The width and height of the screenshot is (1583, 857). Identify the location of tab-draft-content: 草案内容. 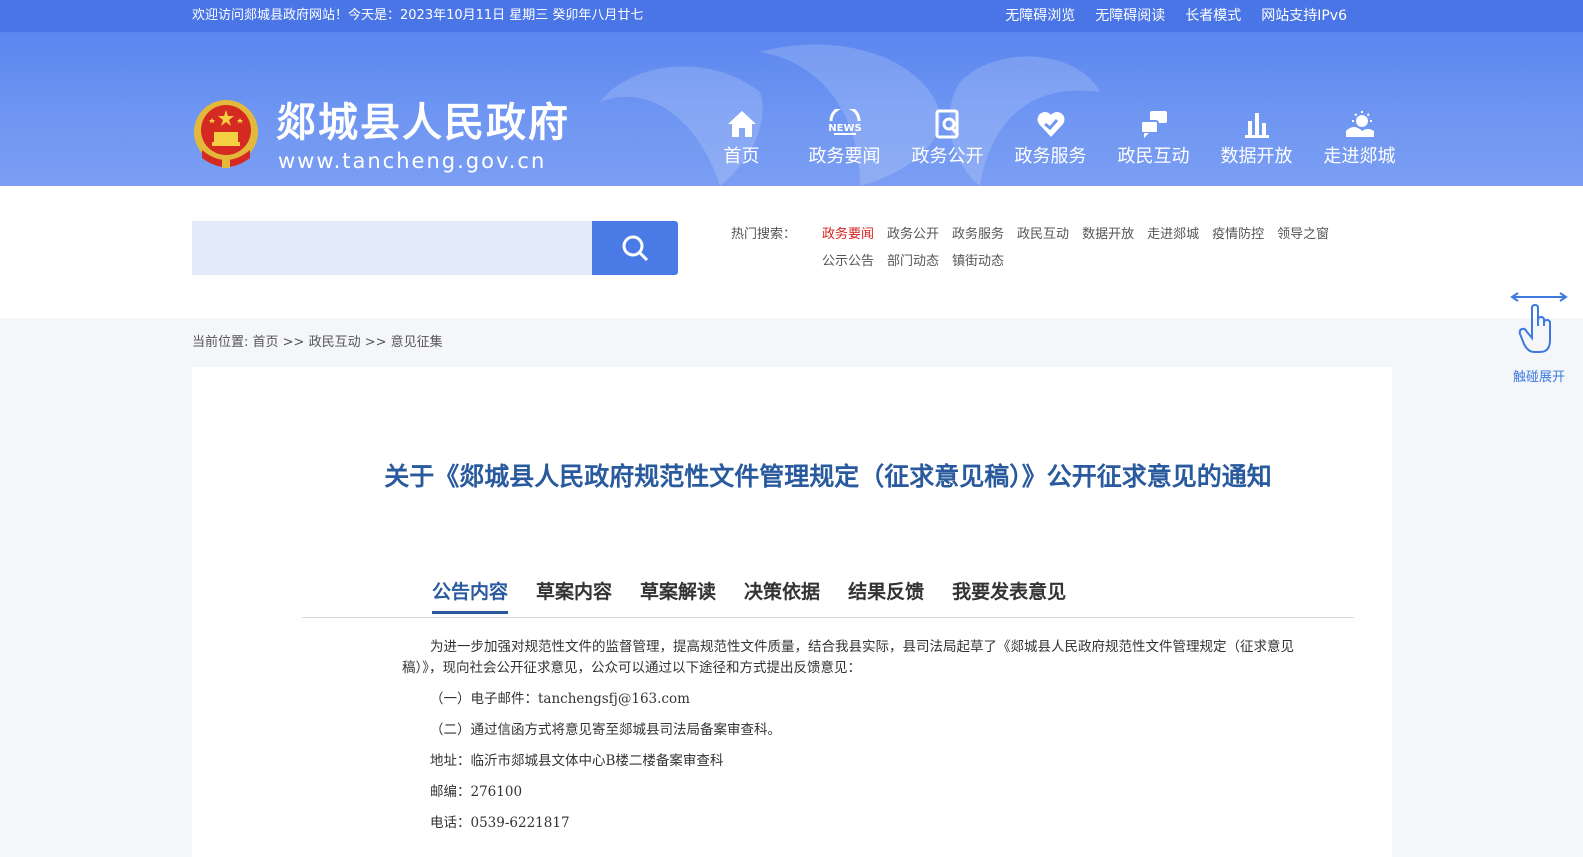
(574, 596).